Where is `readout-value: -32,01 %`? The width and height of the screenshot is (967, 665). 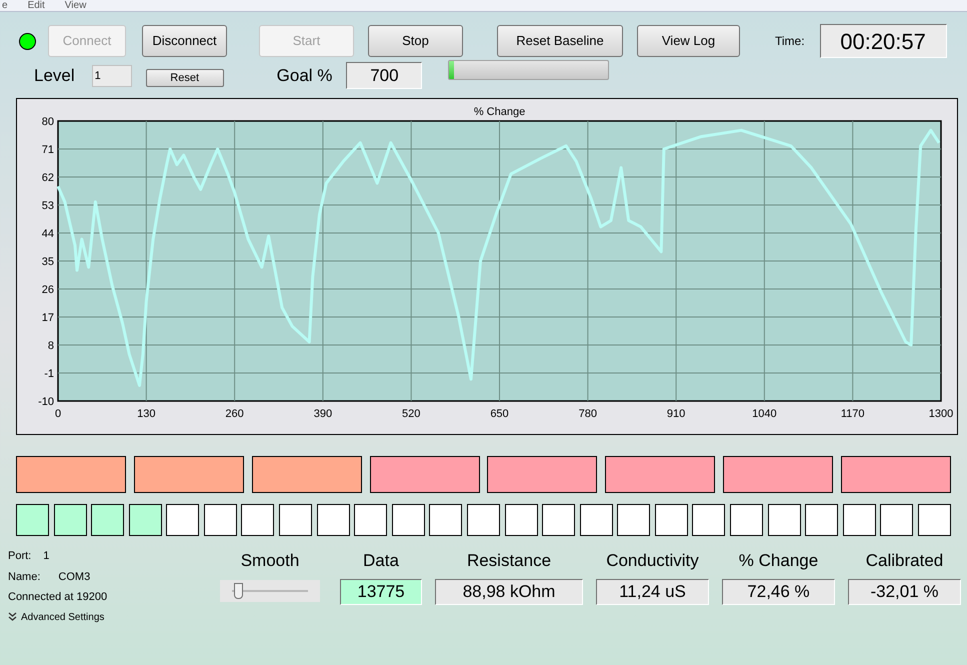 readout-value: -32,01 % is located at coordinates (904, 591).